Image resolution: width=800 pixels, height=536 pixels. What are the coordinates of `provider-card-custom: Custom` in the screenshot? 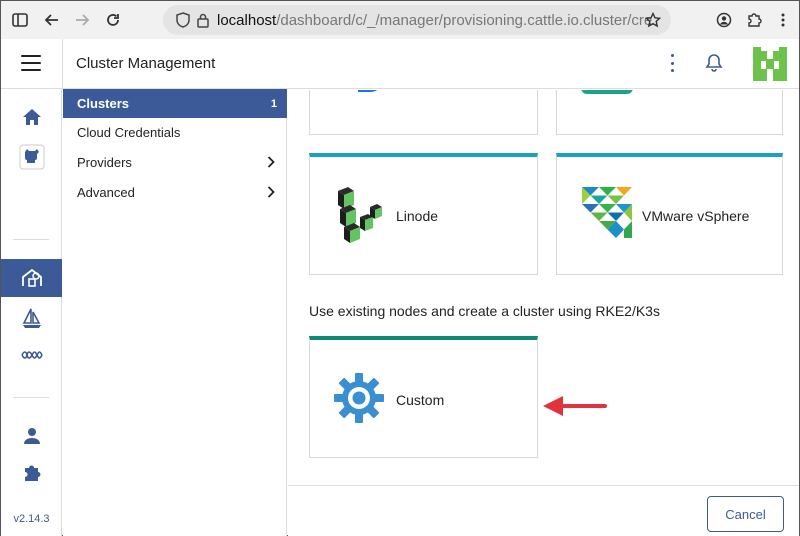 It's located at (423, 397).